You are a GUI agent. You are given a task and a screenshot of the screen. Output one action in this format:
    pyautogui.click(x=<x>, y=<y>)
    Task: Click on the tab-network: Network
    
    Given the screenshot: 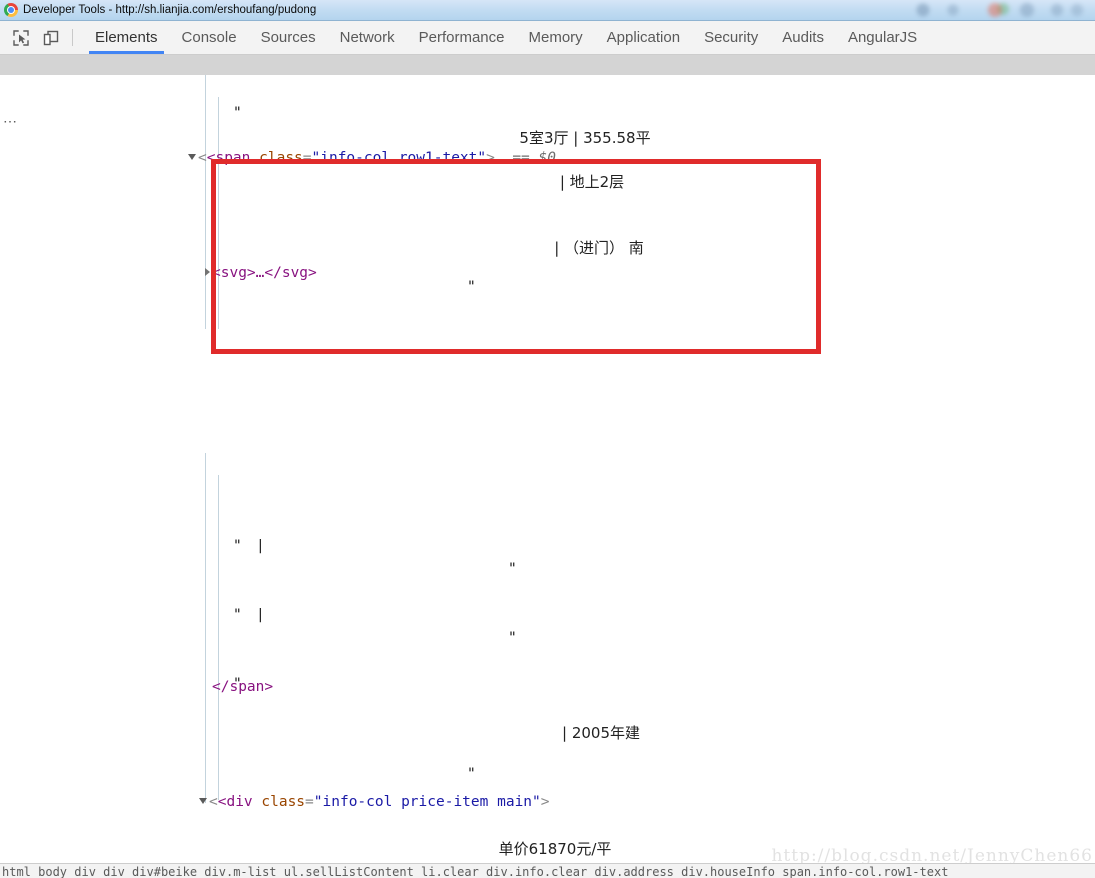 What is the action you would take?
    pyautogui.click(x=367, y=37)
    